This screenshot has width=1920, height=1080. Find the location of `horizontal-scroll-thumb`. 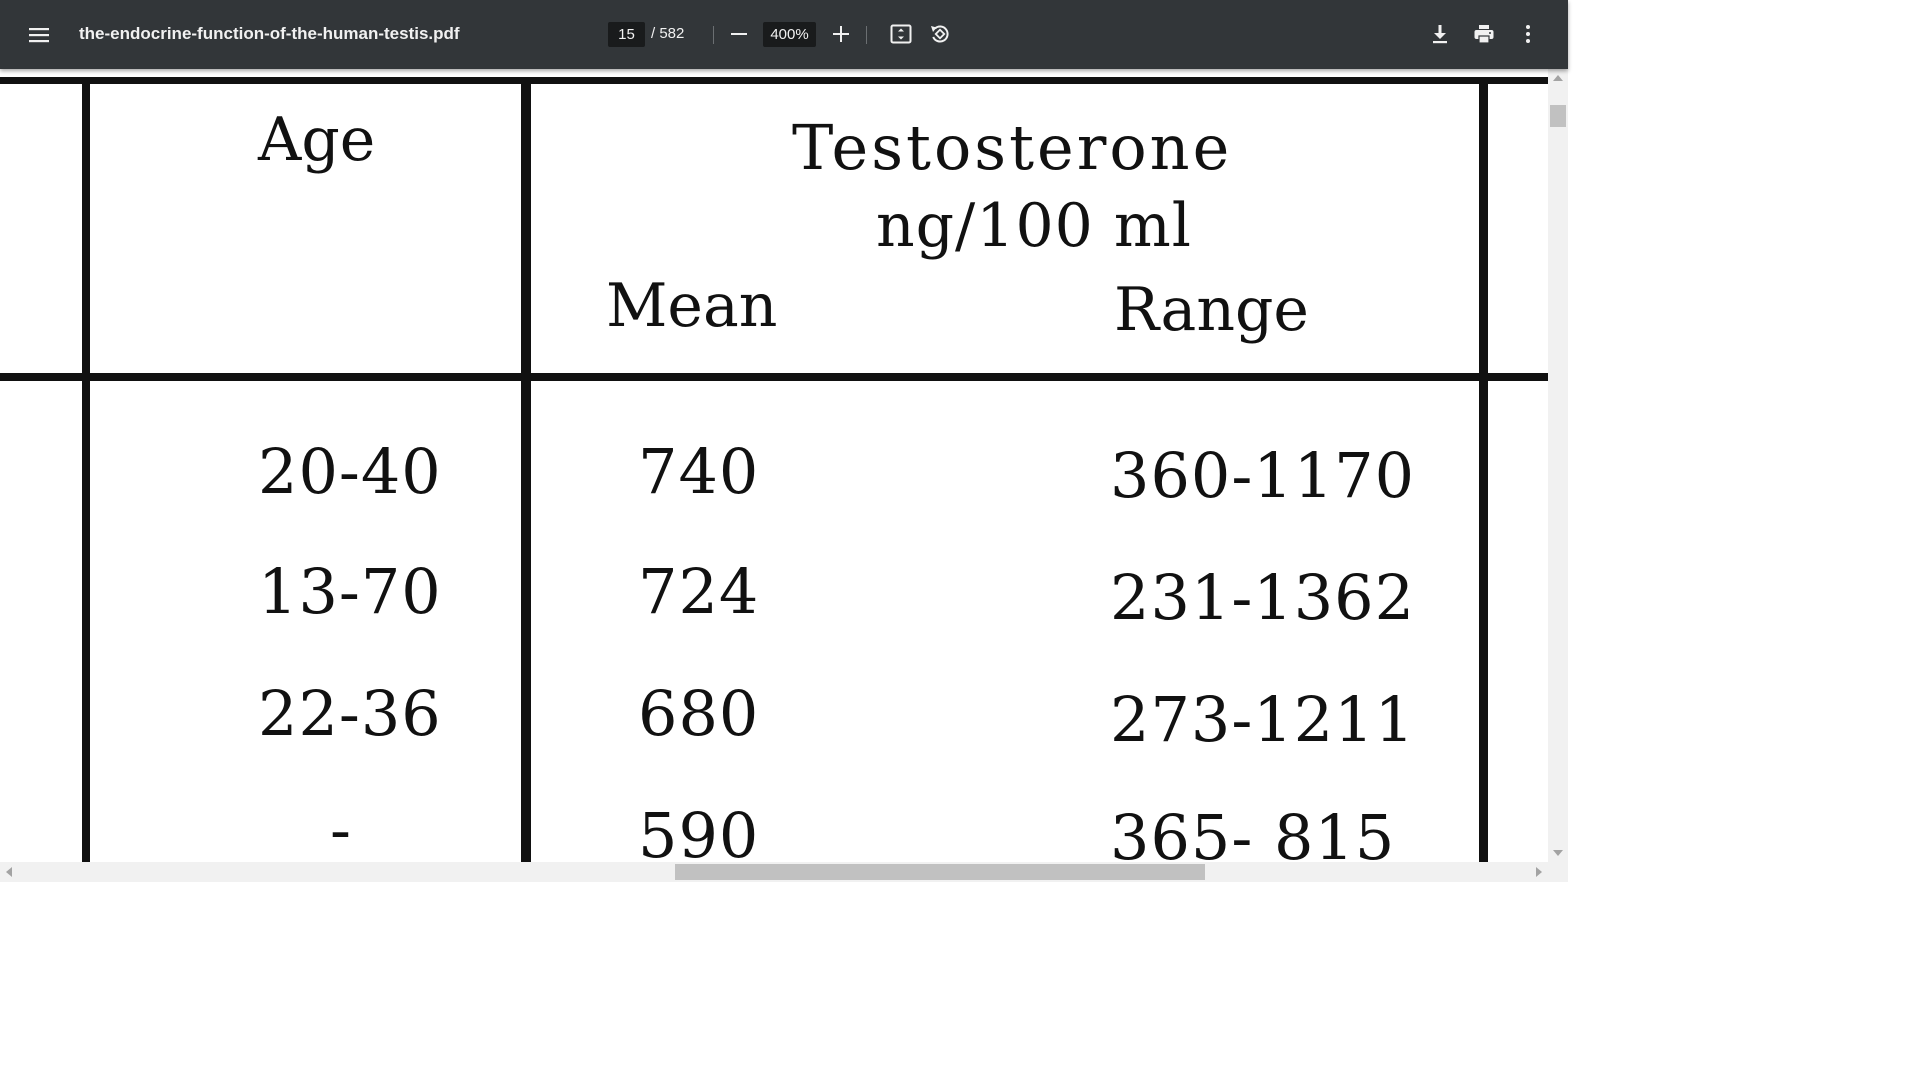

horizontal-scroll-thumb is located at coordinates (940, 872).